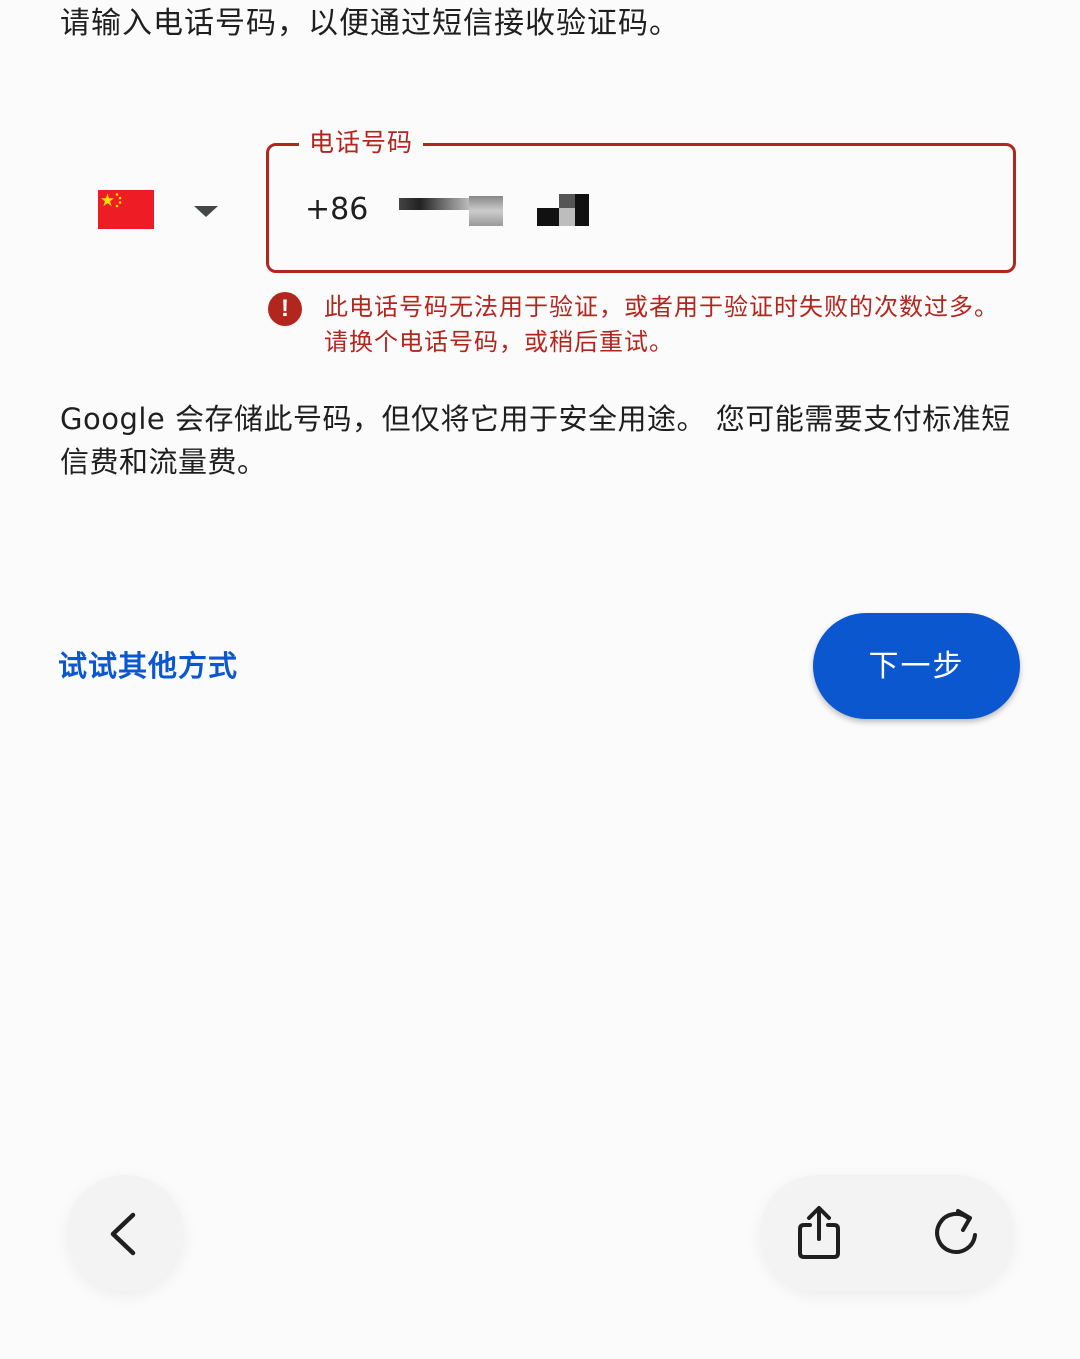 The height and width of the screenshot is (1359, 1080). Describe the element at coordinates (916, 666) in the screenshot. I see `next-button: 下一步` at that location.